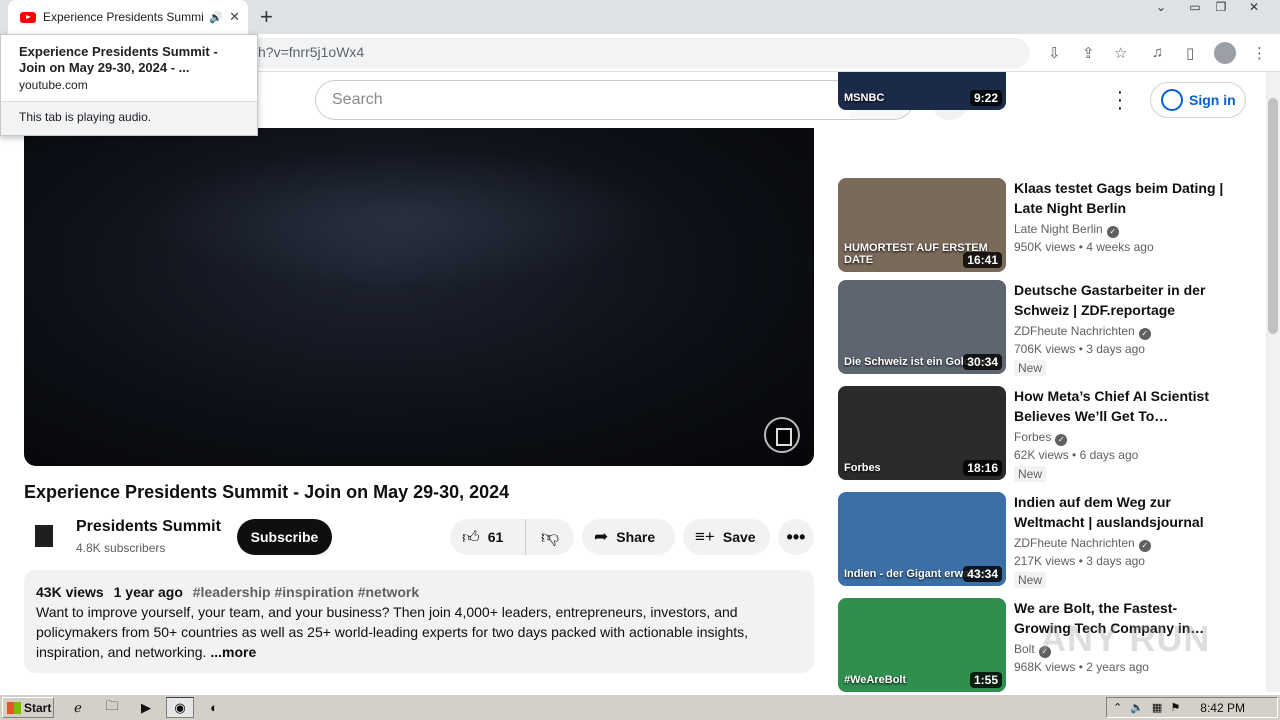  Describe the element at coordinates (1088, 53) in the screenshot. I see `share-page-icon: ⇪` at that location.